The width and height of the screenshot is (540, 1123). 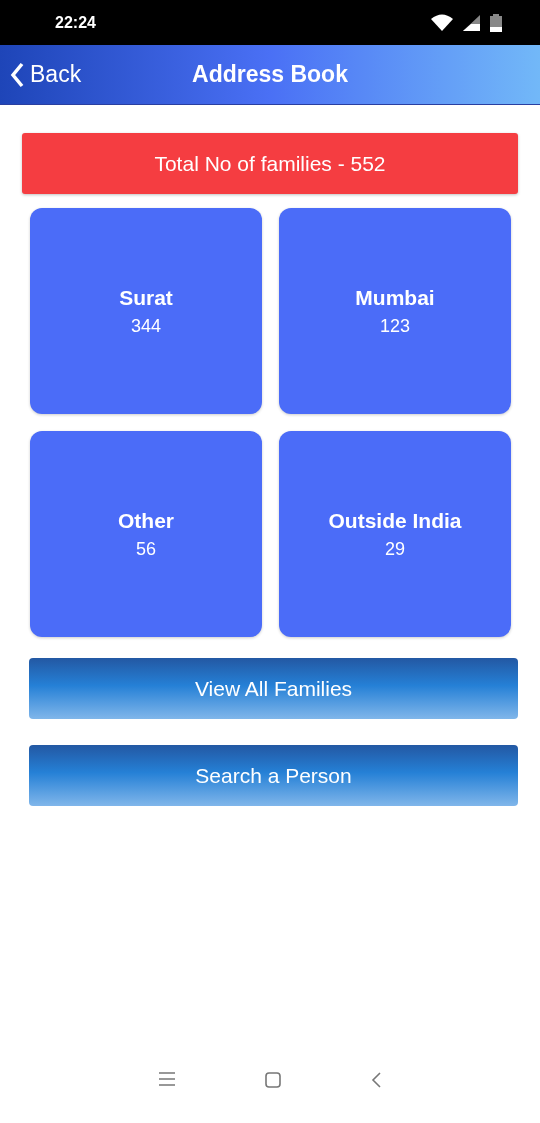 I want to click on city-tile: Other 56, so click(x=146, y=534).